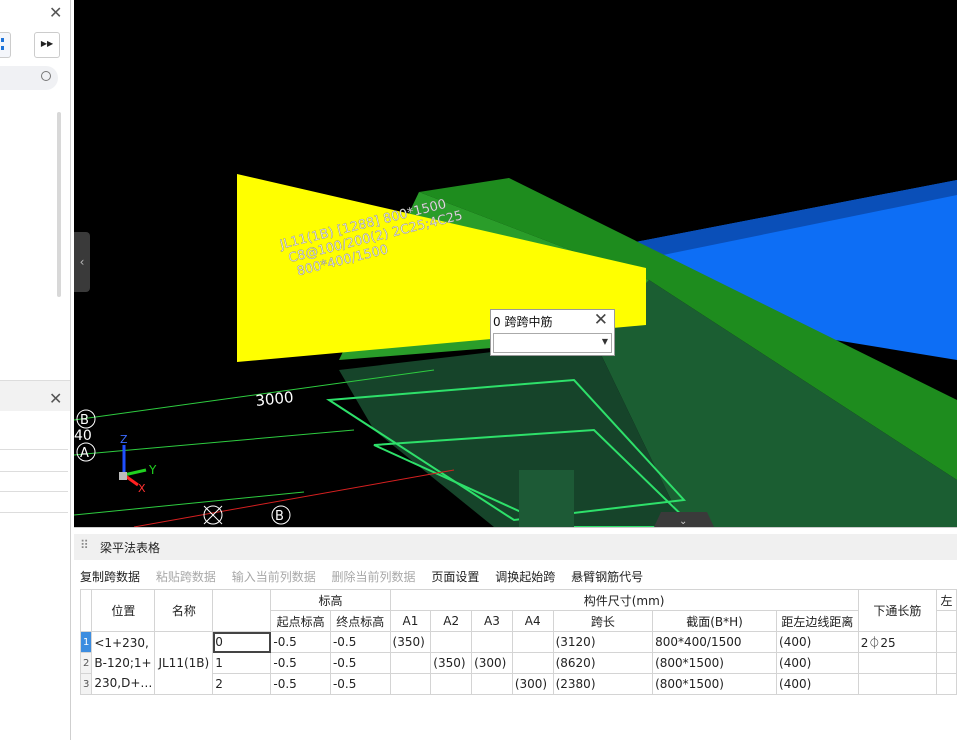  Describe the element at coordinates (242, 663) in the screenshot. I see `span-cell: 1` at that location.